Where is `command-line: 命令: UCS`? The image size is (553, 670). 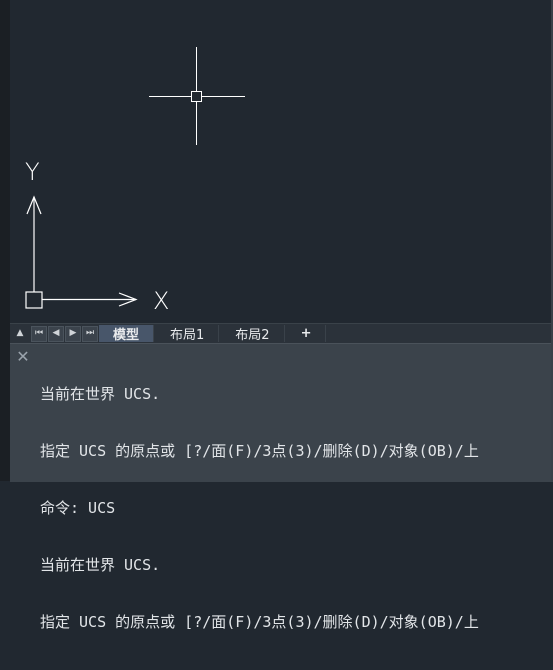
command-line: 命令: UCS is located at coordinates (78, 508).